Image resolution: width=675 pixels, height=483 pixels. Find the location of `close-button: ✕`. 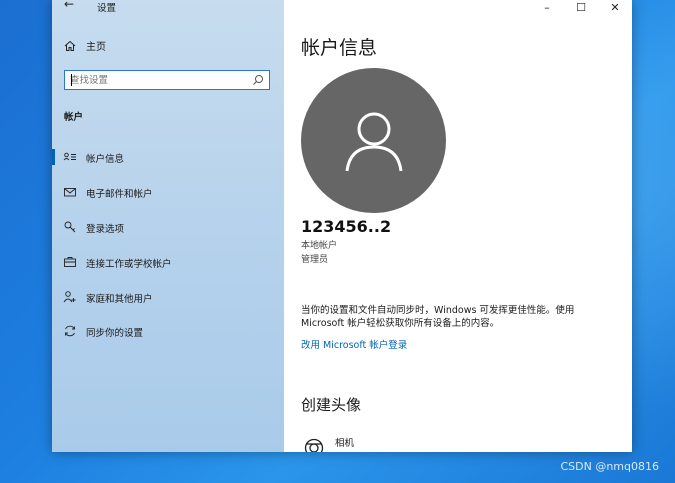

close-button: ✕ is located at coordinates (615, 7).